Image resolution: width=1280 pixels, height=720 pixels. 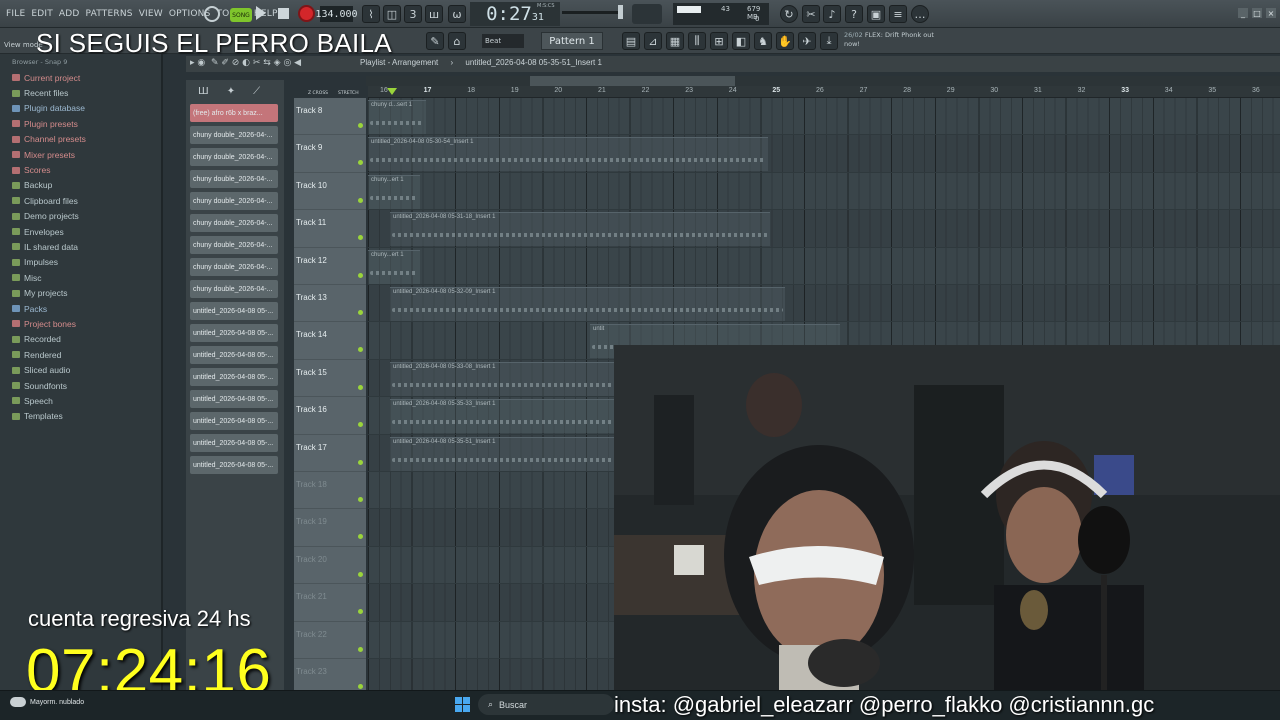 I want to click on browser-item: Packs, so click(x=80, y=308).